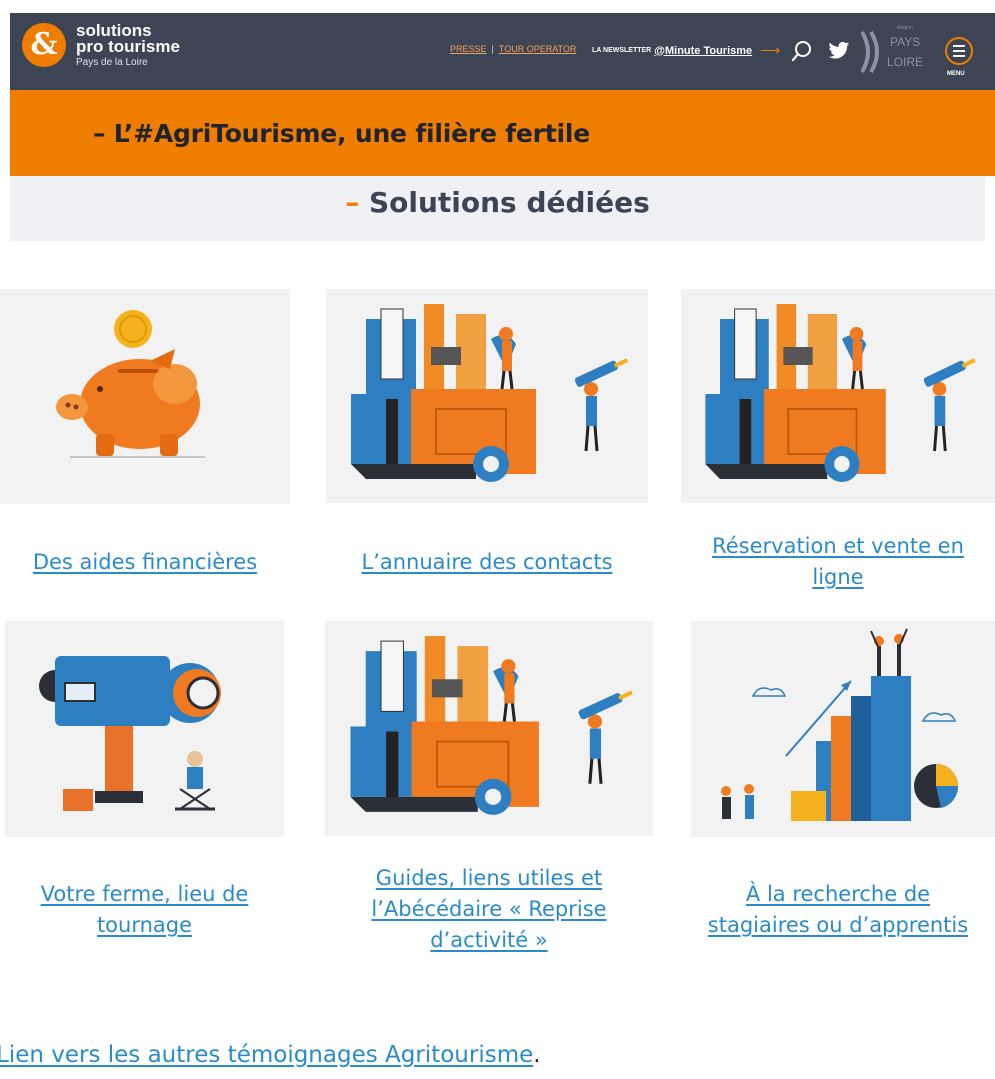  I want to click on section-title-dash: –, so click(352, 202).